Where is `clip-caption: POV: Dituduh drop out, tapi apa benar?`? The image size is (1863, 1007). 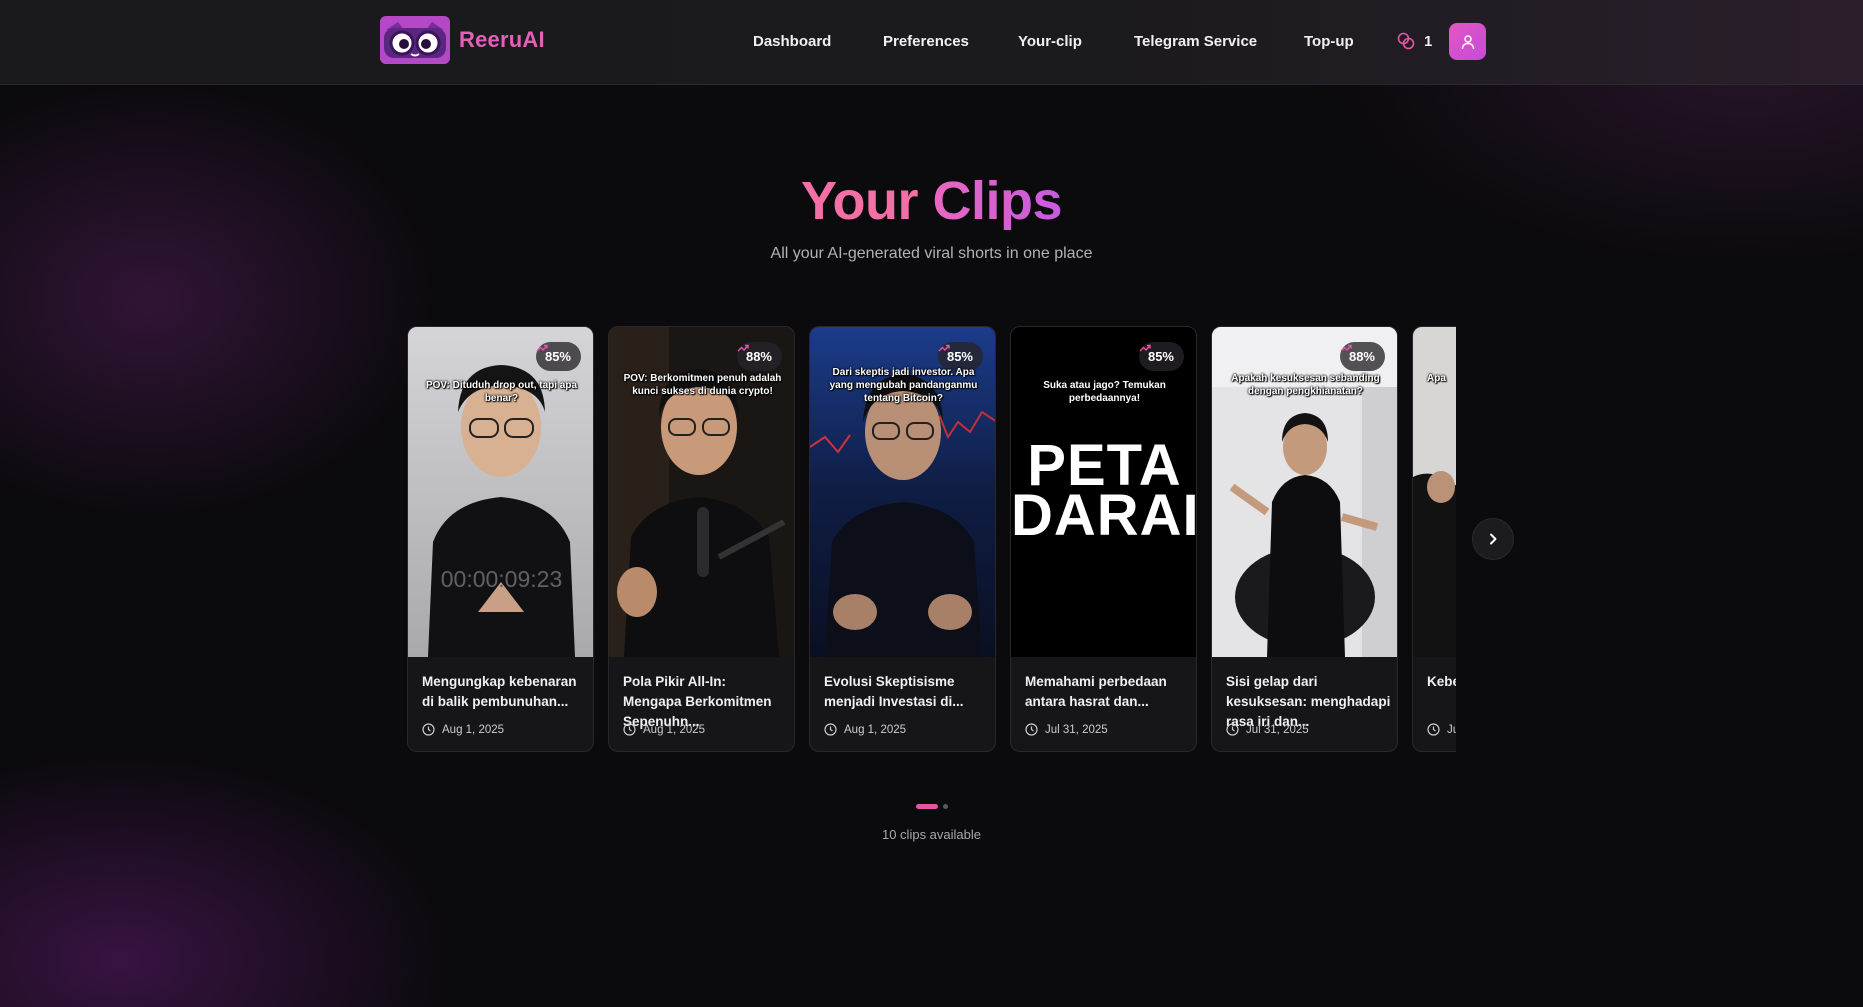
clip-caption: POV: Dituduh drop out, tapi apa benar? is located at coordinates (501, 392).